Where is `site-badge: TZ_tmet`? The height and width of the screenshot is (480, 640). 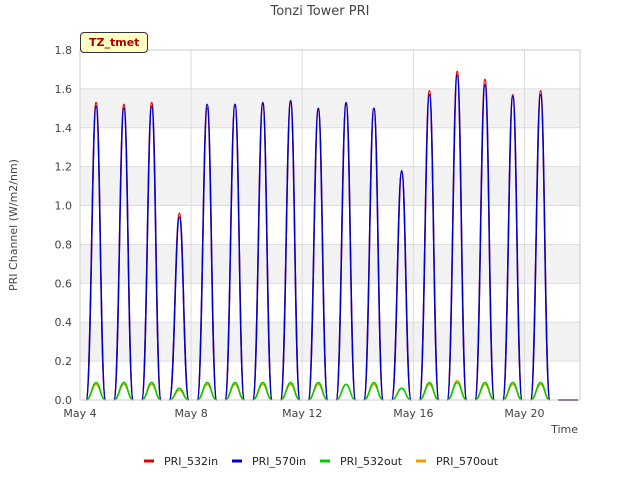
site-badge: TZ_tmet is located at coordinates (114, 42).